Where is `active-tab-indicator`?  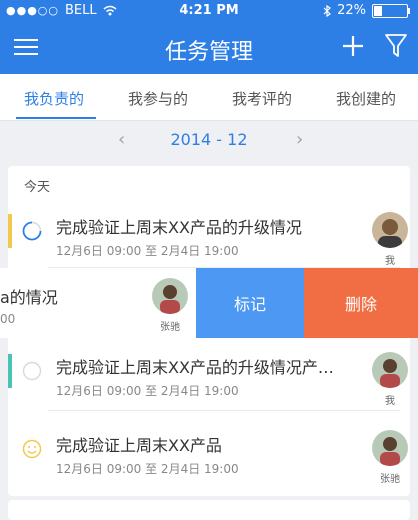
active-tab-indicator is located at coordinates (56, 118).